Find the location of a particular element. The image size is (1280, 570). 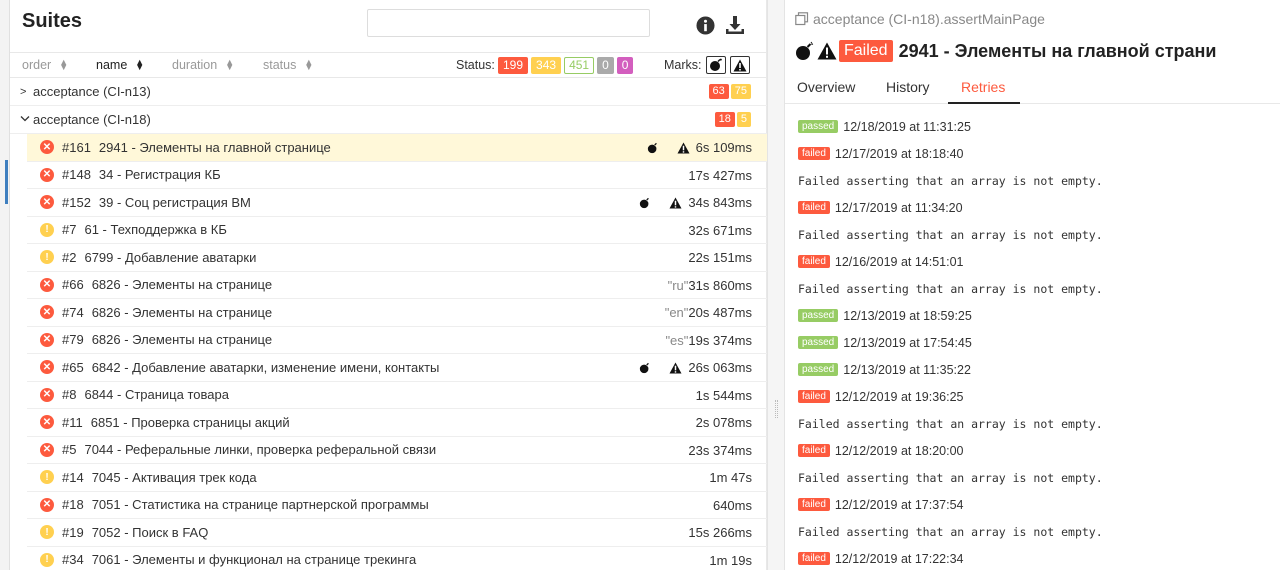

sort-name: name ▲ ▼ is located at coordinates (120, 65).